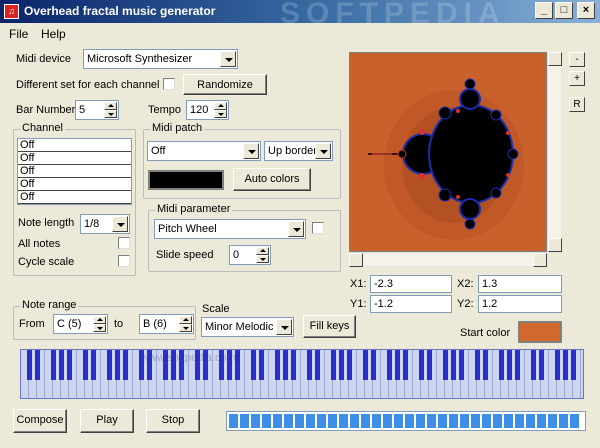 Image resolution: width=600 pixels, height=448 pixels. What do you see at coordinates (554, 152) in the screenshot?
I see `fractal-vertical-scrollbar` at bounding box center [554, 152].